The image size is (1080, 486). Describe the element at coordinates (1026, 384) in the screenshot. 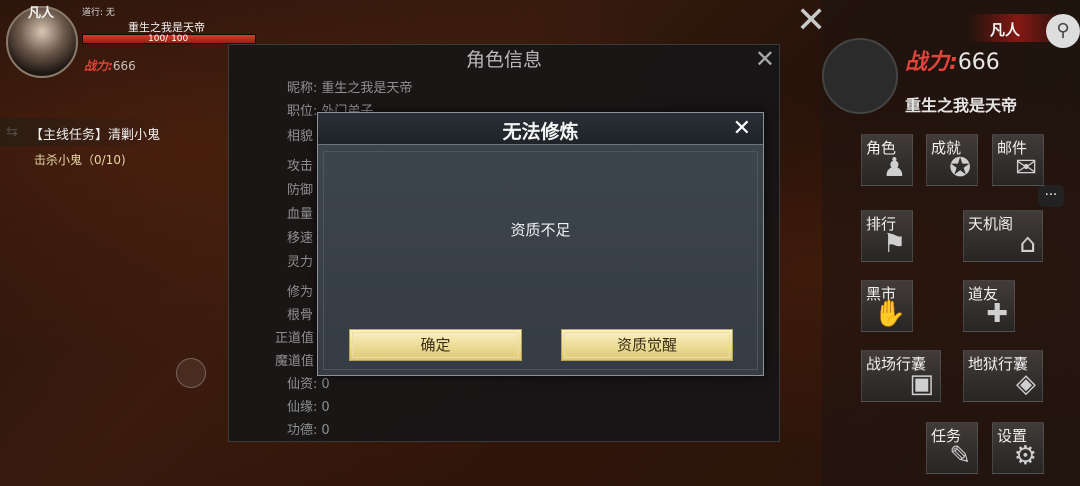

I see `hell-pack-icon: ◈` at that location.